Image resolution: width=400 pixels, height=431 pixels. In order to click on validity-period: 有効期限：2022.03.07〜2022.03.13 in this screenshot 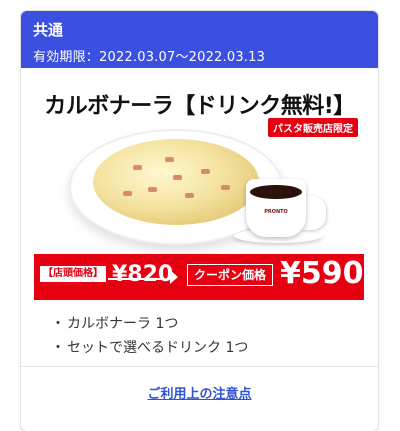, I will do `click(149, 55)`.